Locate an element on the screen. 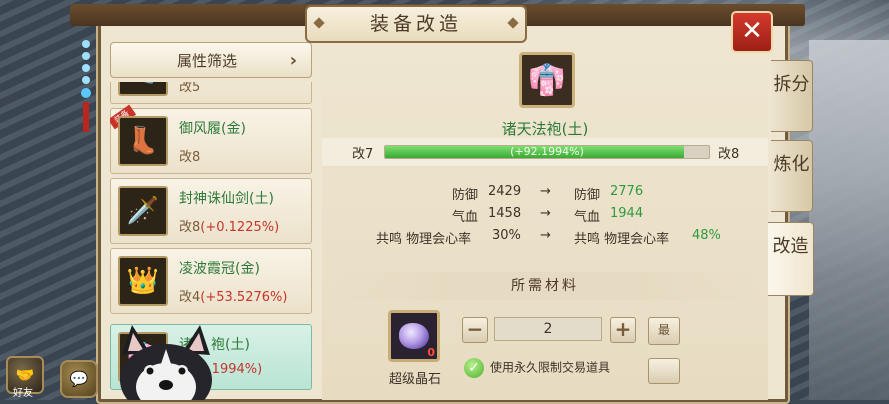 The width and height of the screenshot is (889, 404). close-icon: ✕ is located at coordinates (752, 31).